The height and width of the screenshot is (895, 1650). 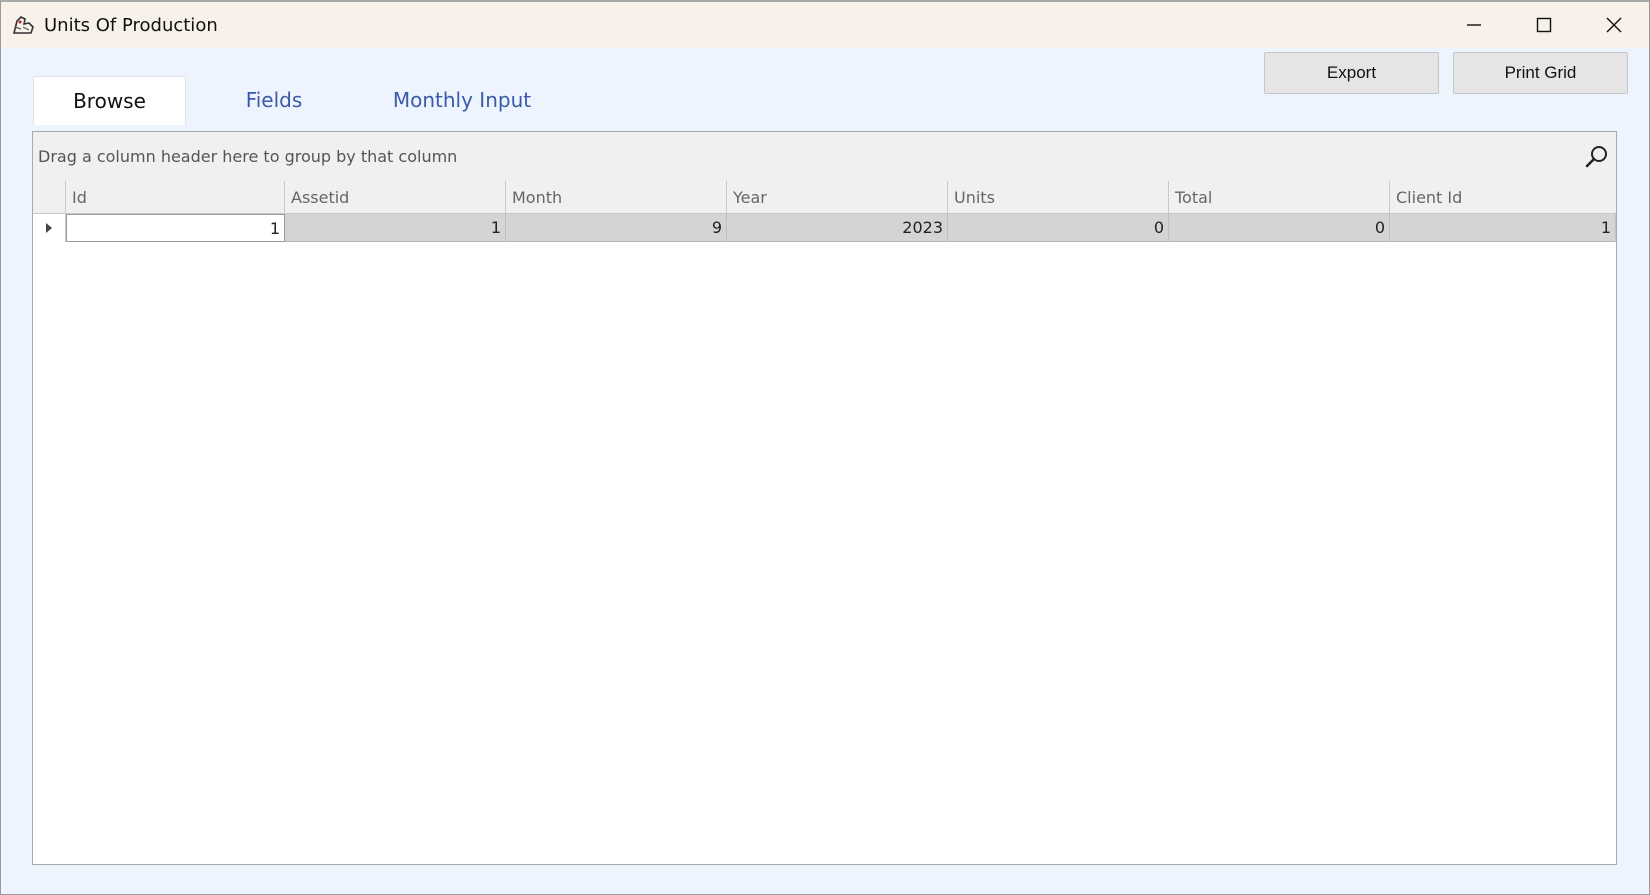 What do you see at coordinates (109, 100) in the screenshot?
I see `tab-browse: Browse` at bounding box center [109, 100].